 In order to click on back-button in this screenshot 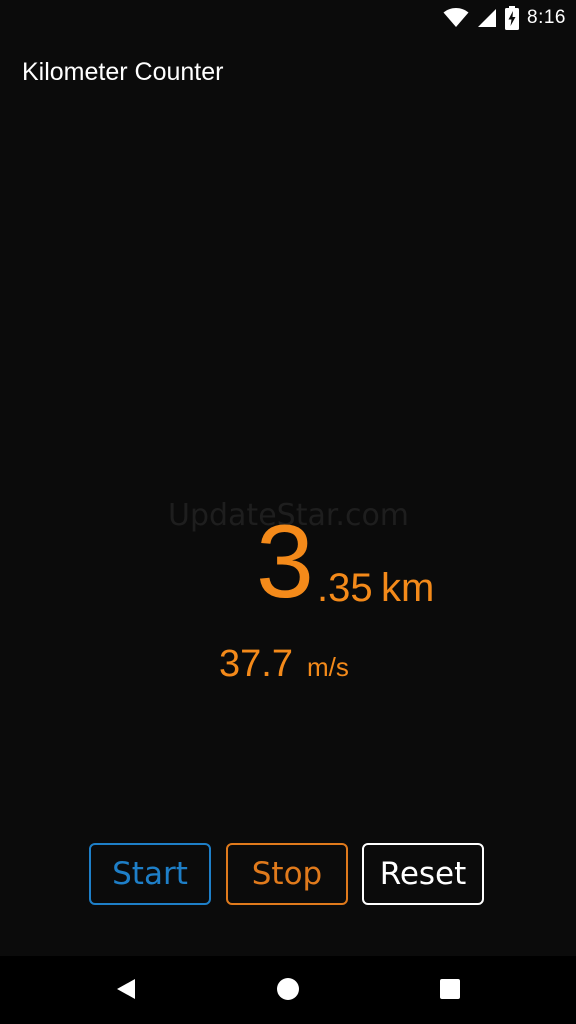, I will do `click(126, 991)`.